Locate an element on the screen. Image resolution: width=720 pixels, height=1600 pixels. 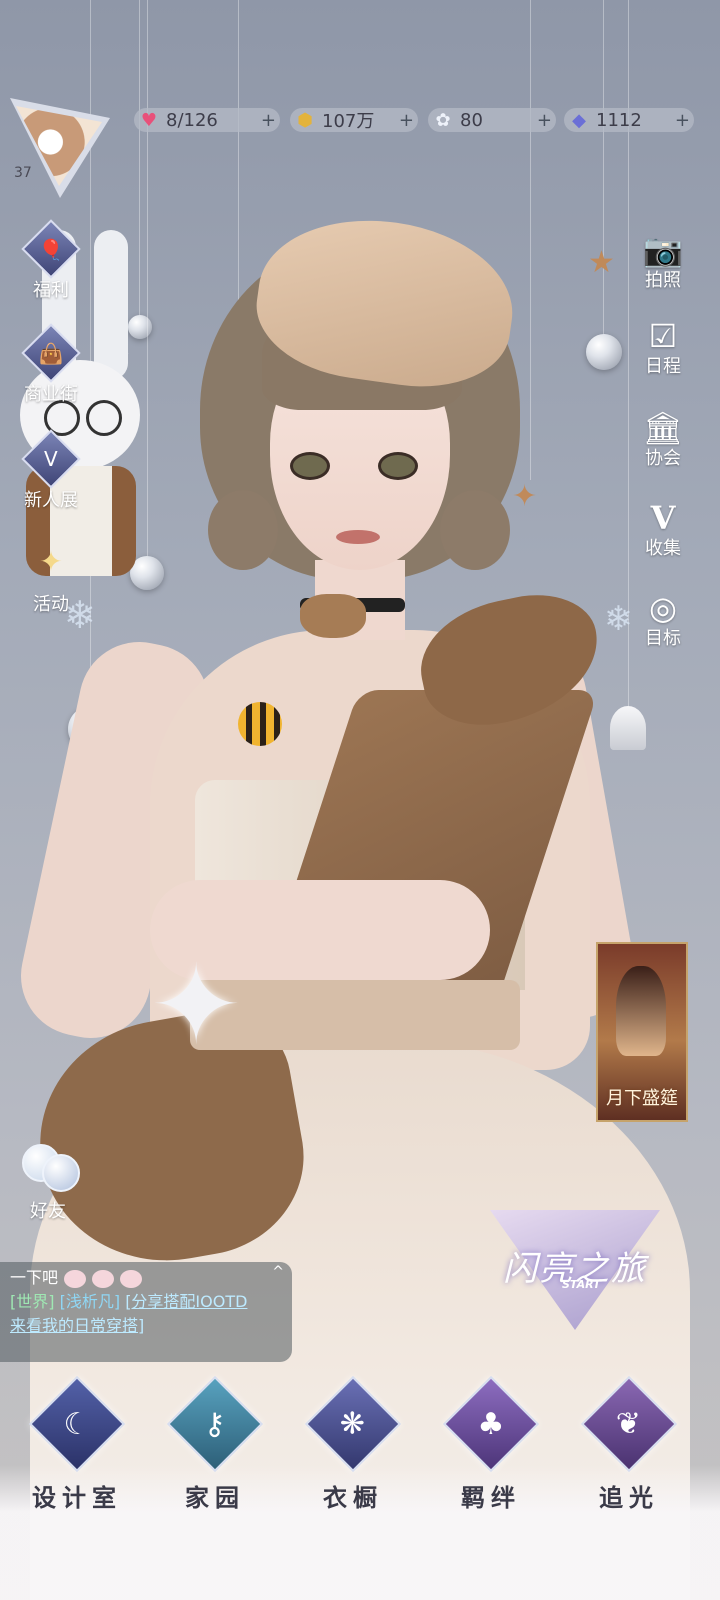
menu-guild: 🏛 协会 is located at coordinates (663, 441).